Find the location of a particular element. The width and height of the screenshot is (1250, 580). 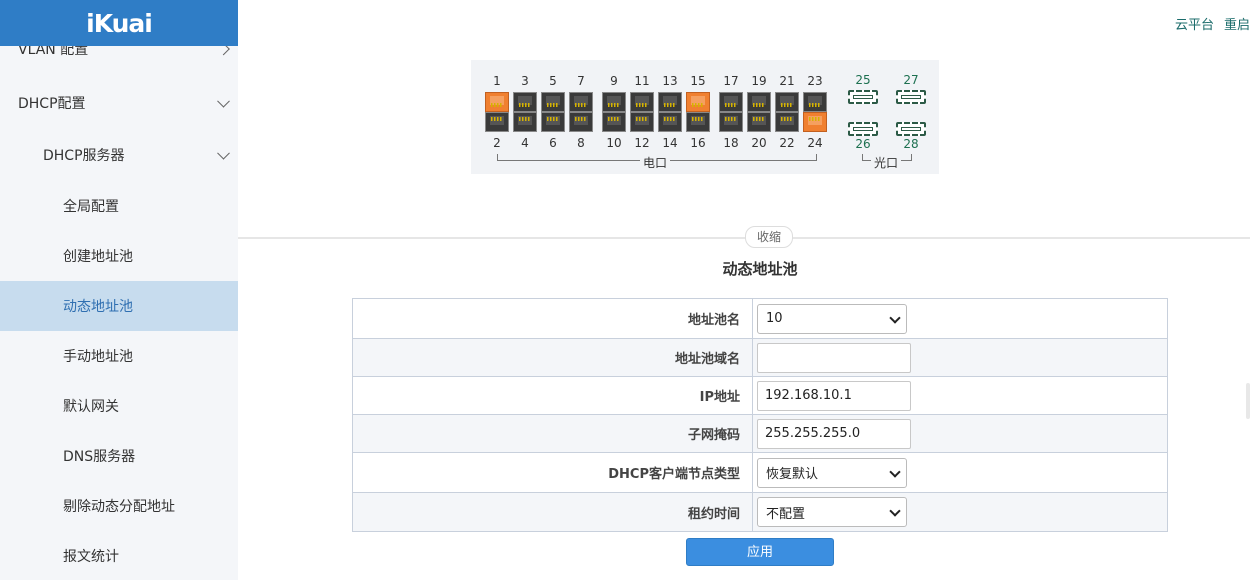

sfp-port-number: 28 is located at coordinates (911, 144).